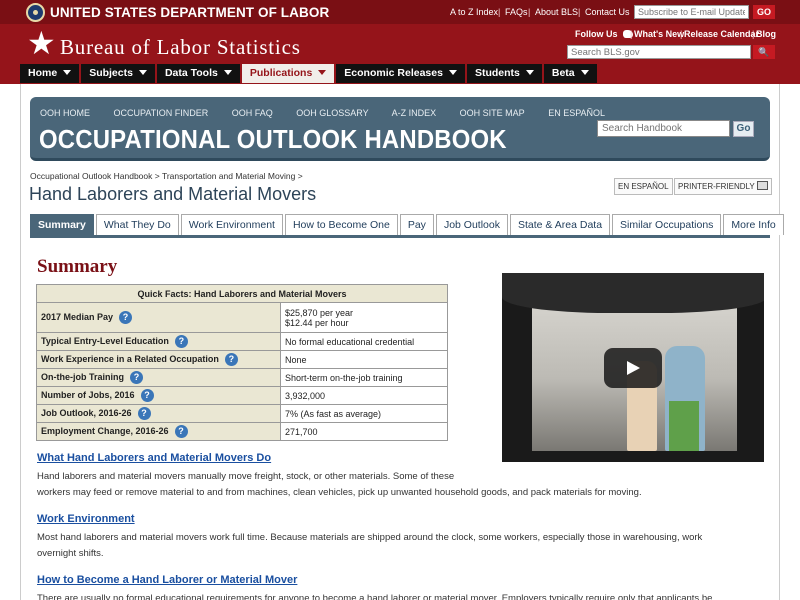 The height and width of the screenshot is (600, 800). What do you see at coordinates (471, 224) in the screenshot?
I see `tab-job-outlook: Job Outlook` at bounding box center [471, 224].